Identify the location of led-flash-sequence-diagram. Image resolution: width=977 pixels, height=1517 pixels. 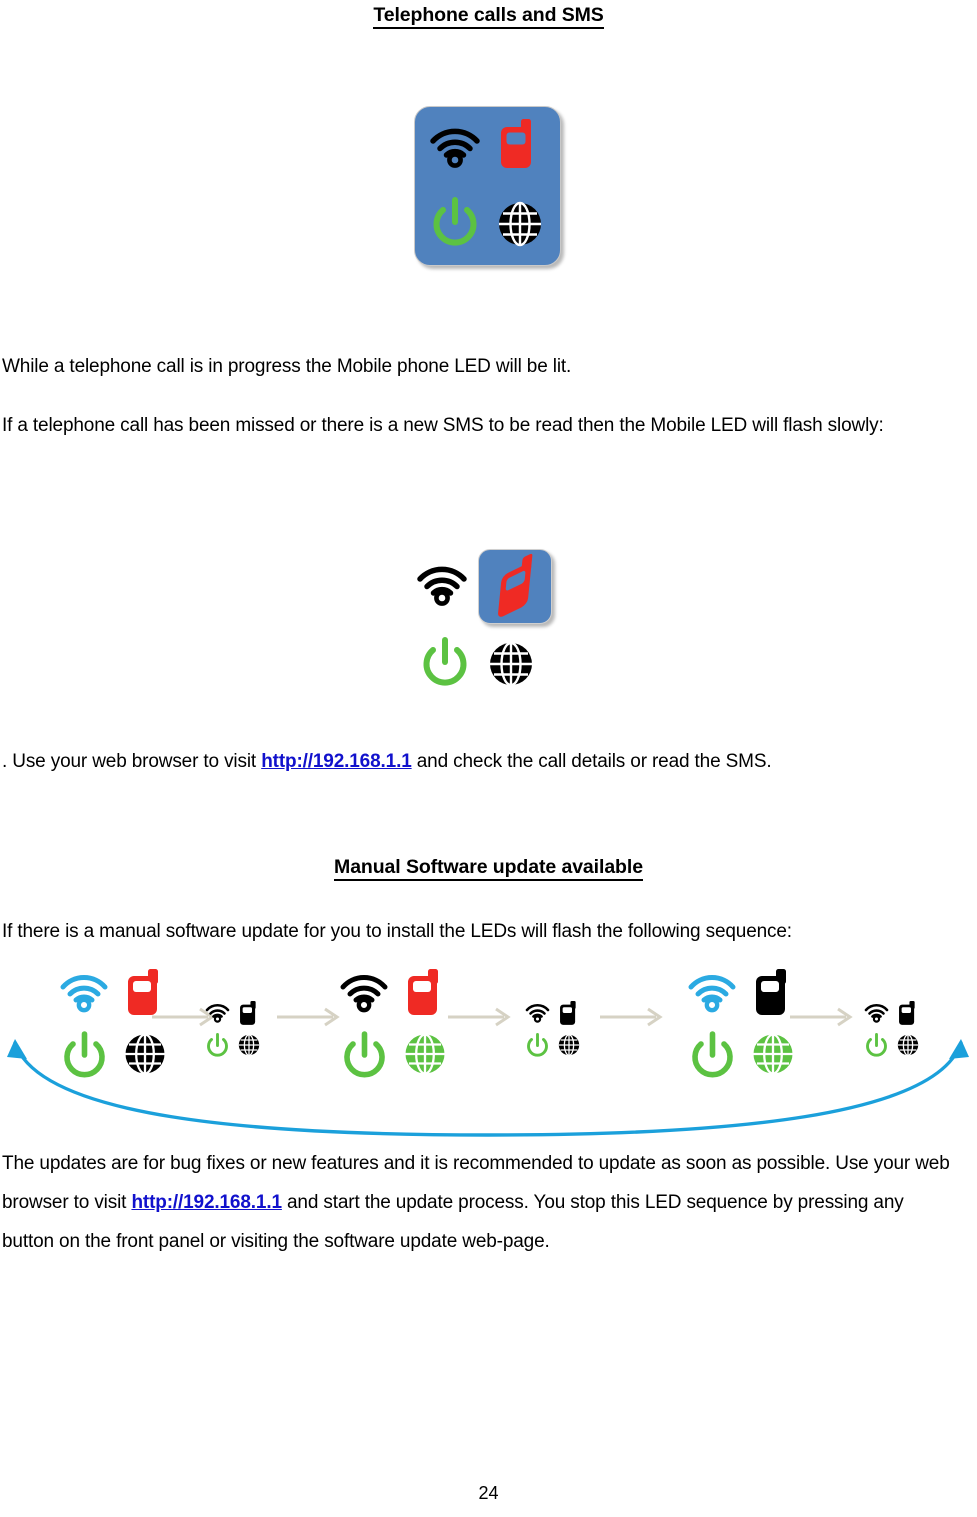
(488, 1047).